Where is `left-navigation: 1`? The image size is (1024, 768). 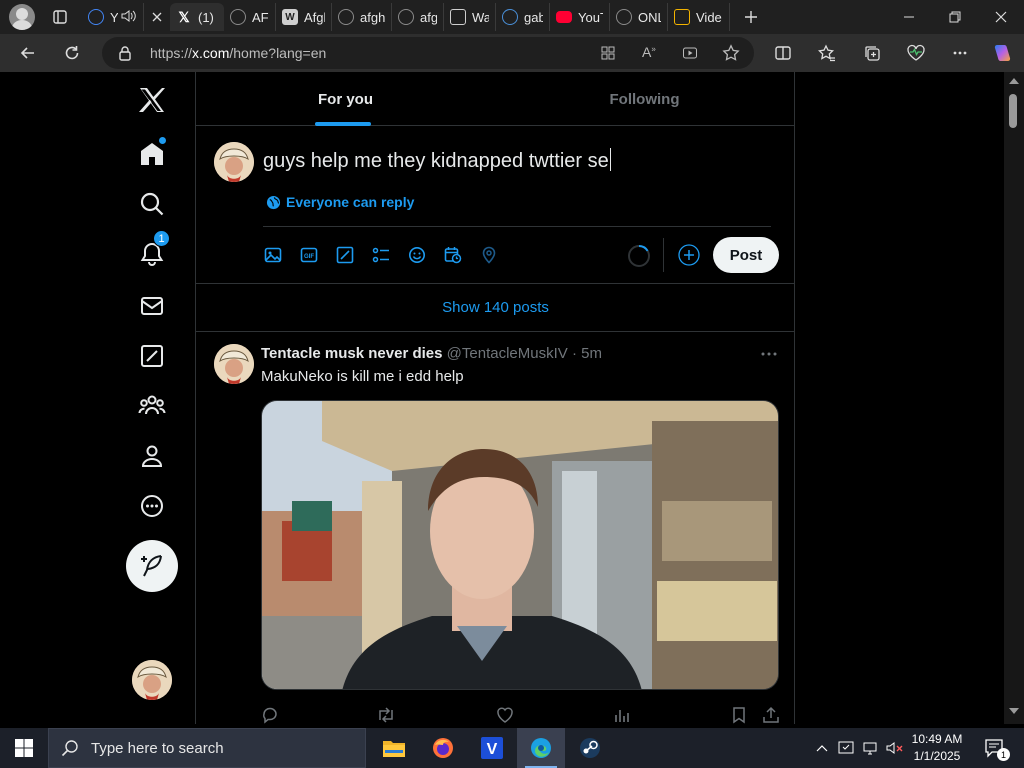
left-navigation: 1 is located at coordinates (150, 398).